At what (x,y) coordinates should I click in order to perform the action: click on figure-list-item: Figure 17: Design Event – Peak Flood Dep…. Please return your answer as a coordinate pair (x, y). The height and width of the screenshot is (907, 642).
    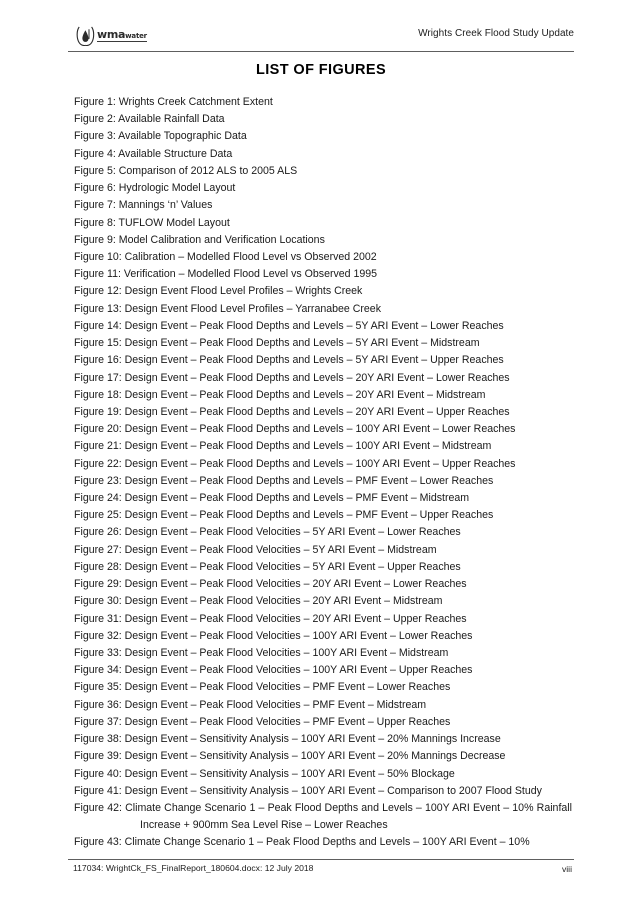
    Looking at the image, I should click on (292, 377).